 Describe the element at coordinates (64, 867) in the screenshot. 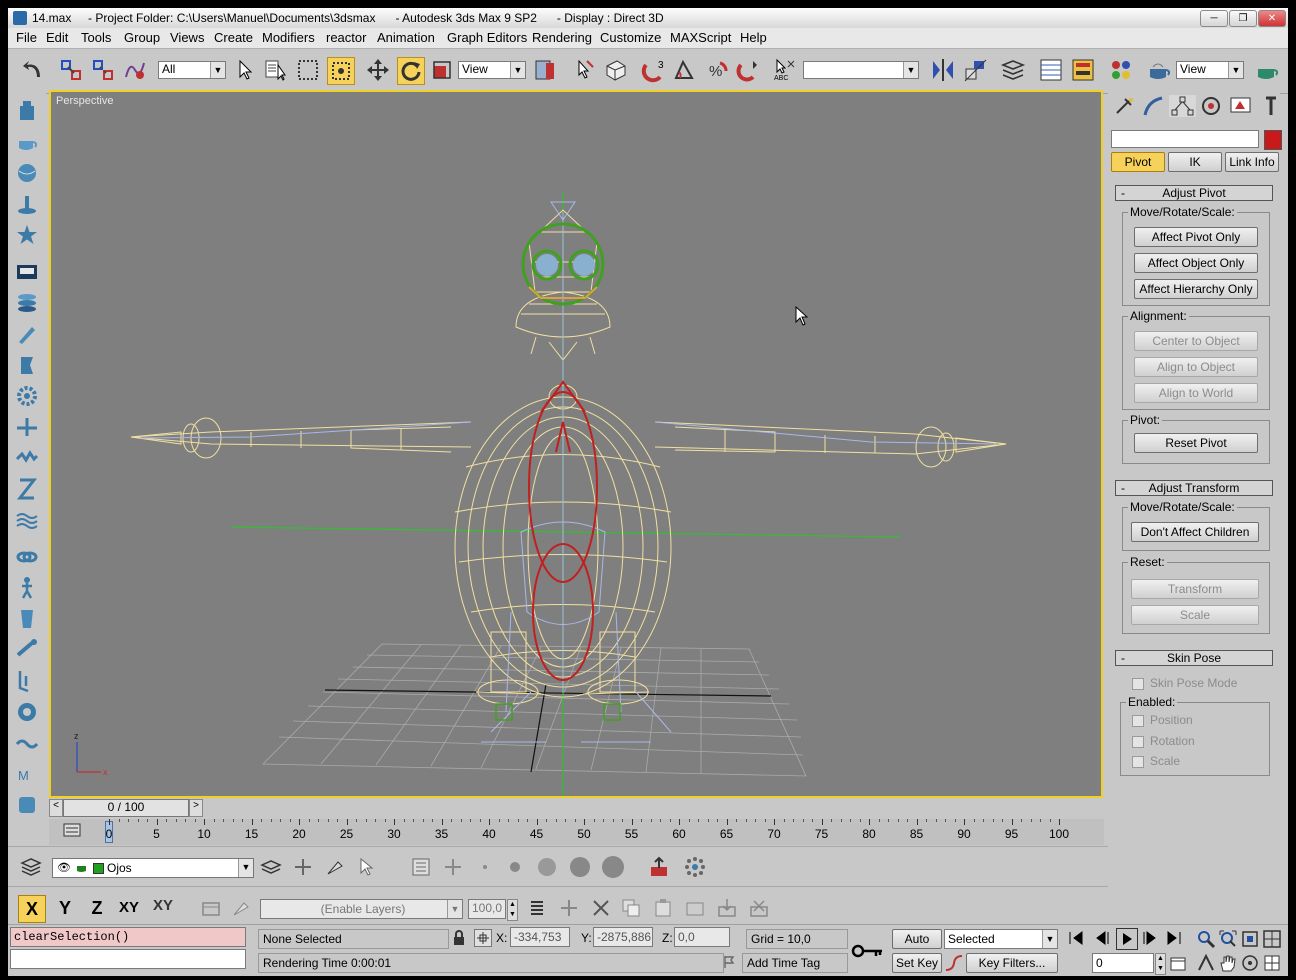

I see `eye-icon: 👁` at that location.